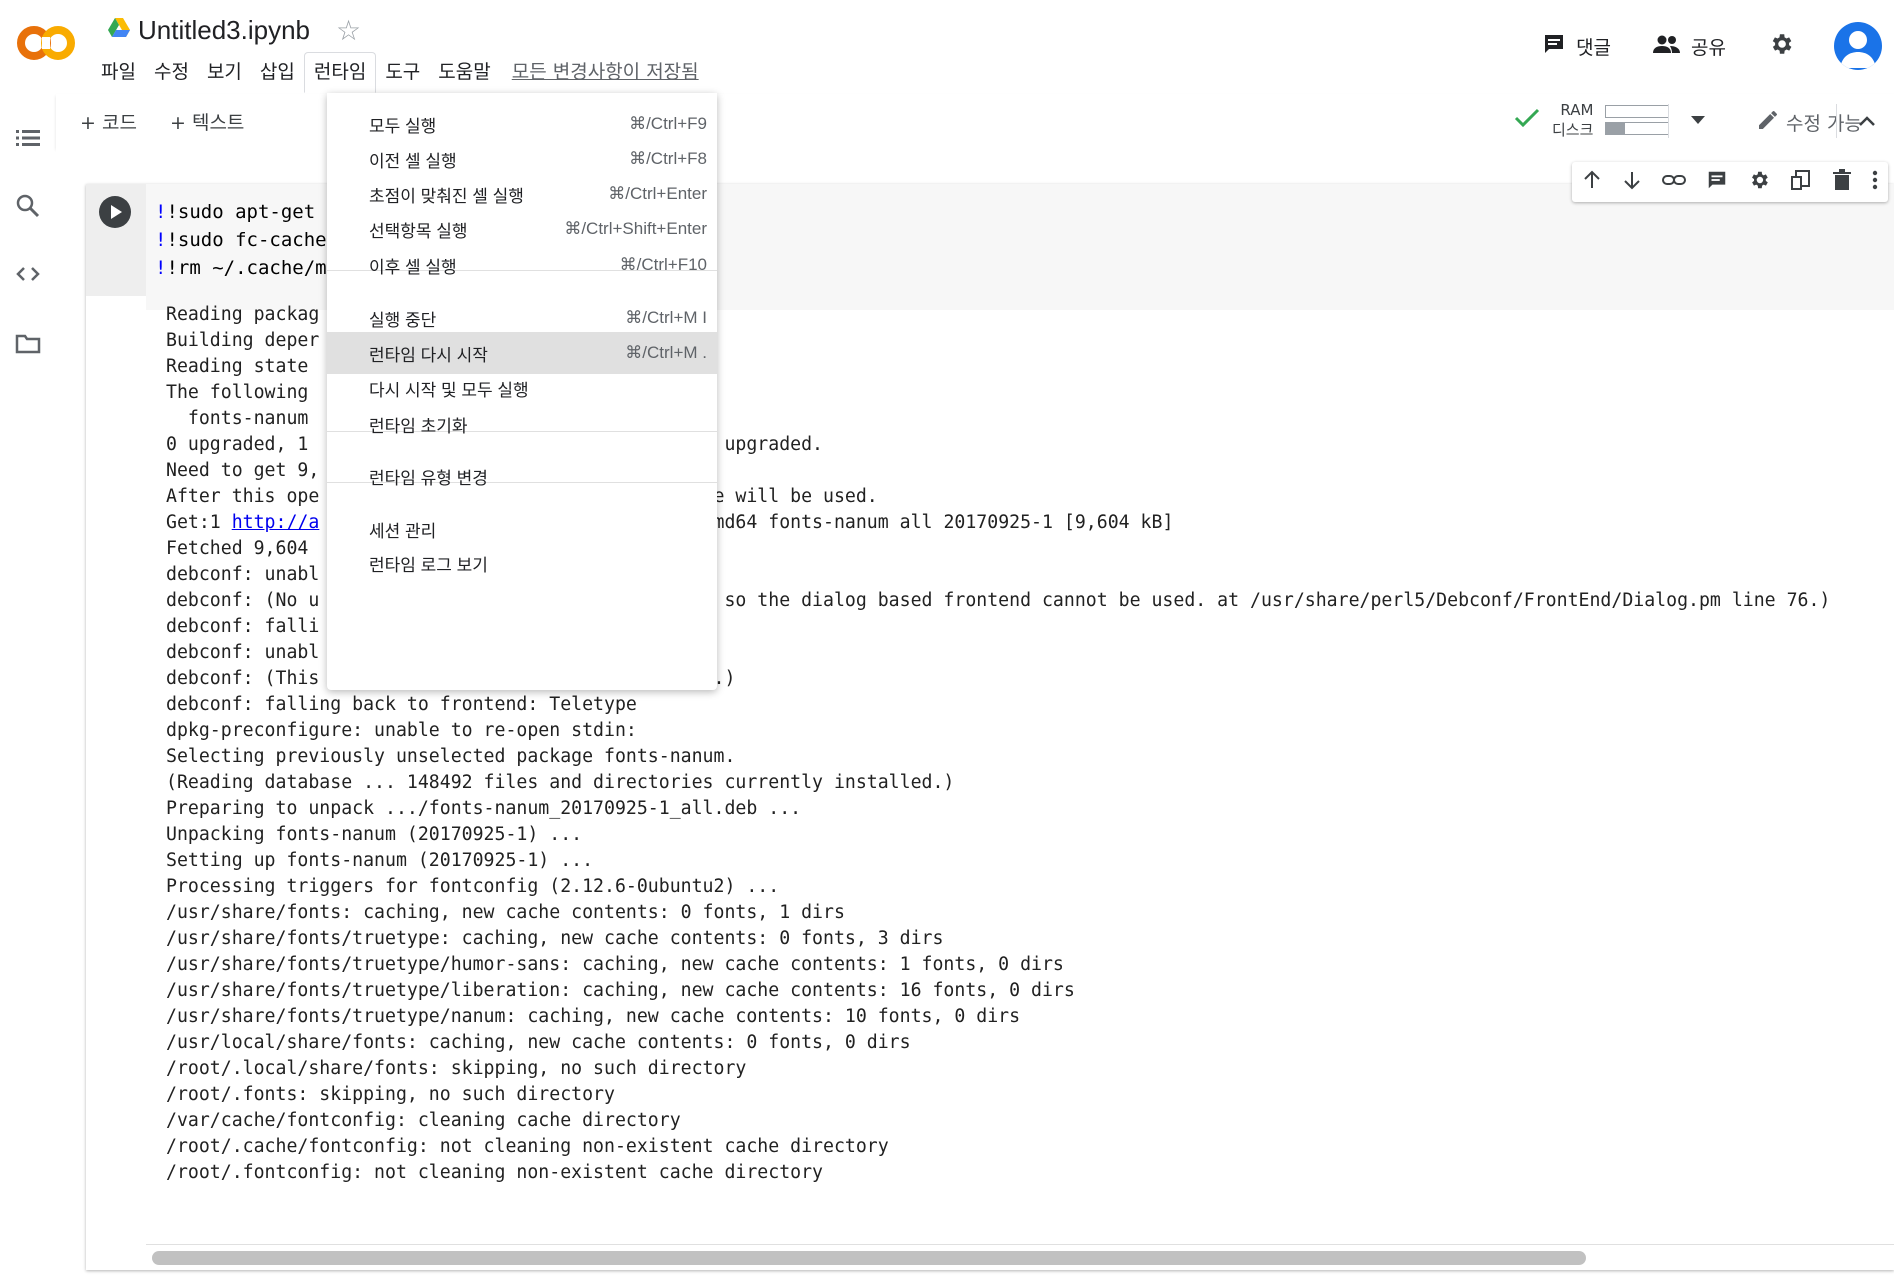  What do you see at coordinates (1875, 182) in the screenshot?
I see `more-vert-icon` at bounding box center [1875, 182].